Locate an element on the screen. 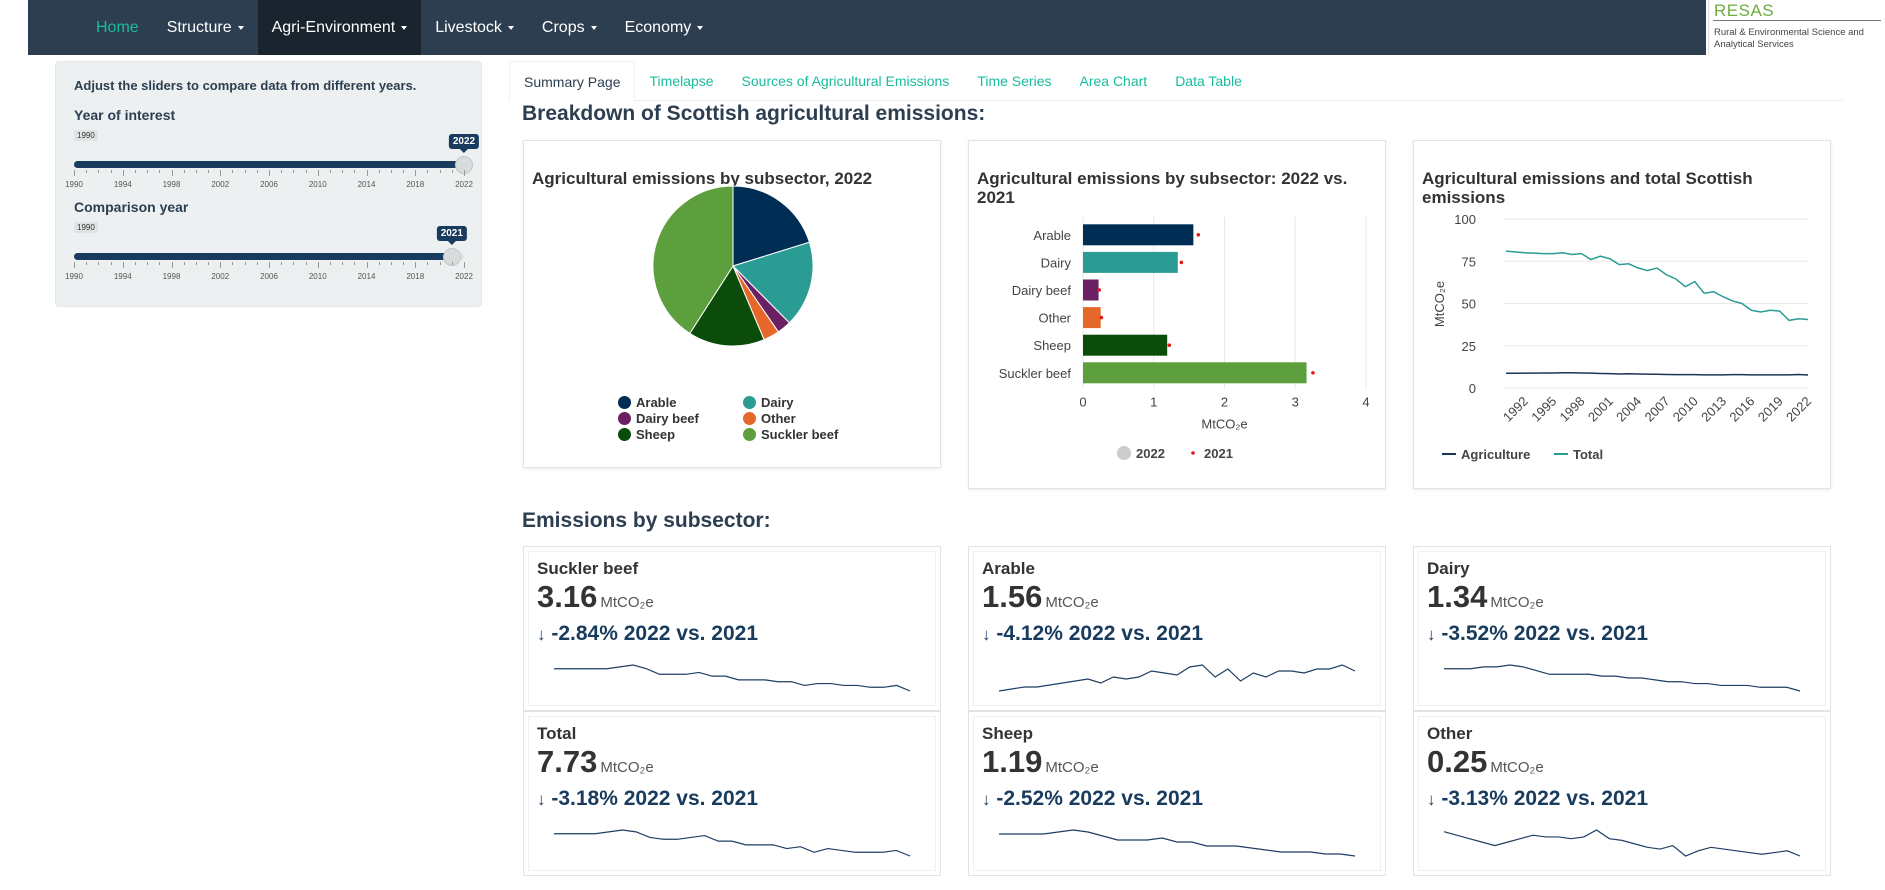  slider-tick-label: 1998 is located at coordinates (171, 184).